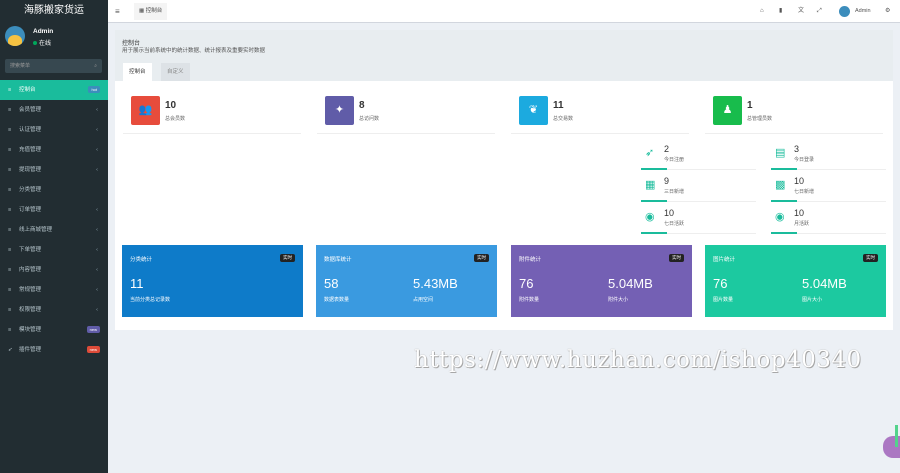 The image size is (900, 473). I want to click on sidebar-item-label: 分类管理, so click(30, 190).